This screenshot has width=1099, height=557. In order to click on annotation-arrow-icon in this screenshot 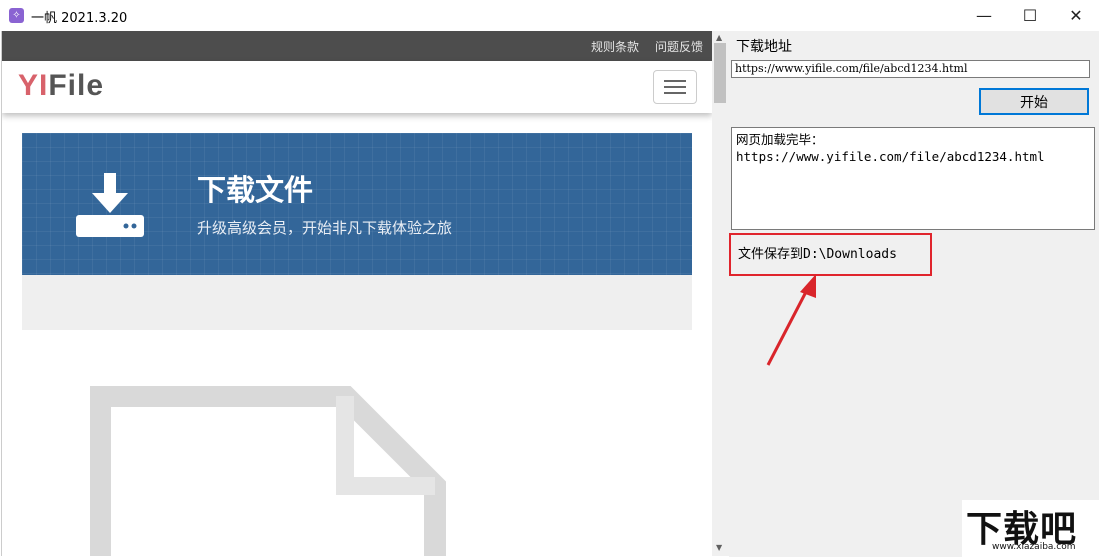, I will do `click(791, 320)`.